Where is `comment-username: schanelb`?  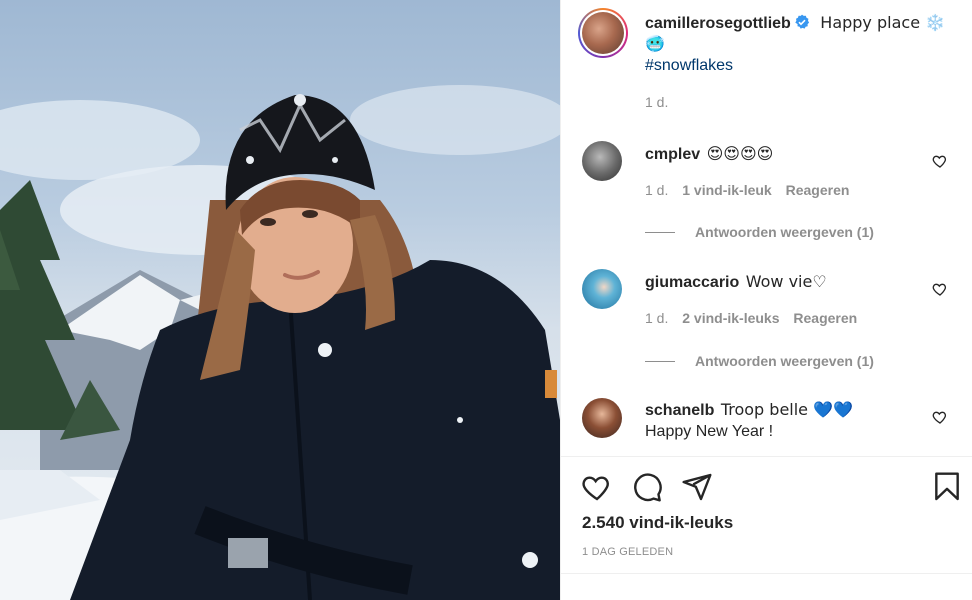
comment-username: schanelb is located at coordinates (679, 410).